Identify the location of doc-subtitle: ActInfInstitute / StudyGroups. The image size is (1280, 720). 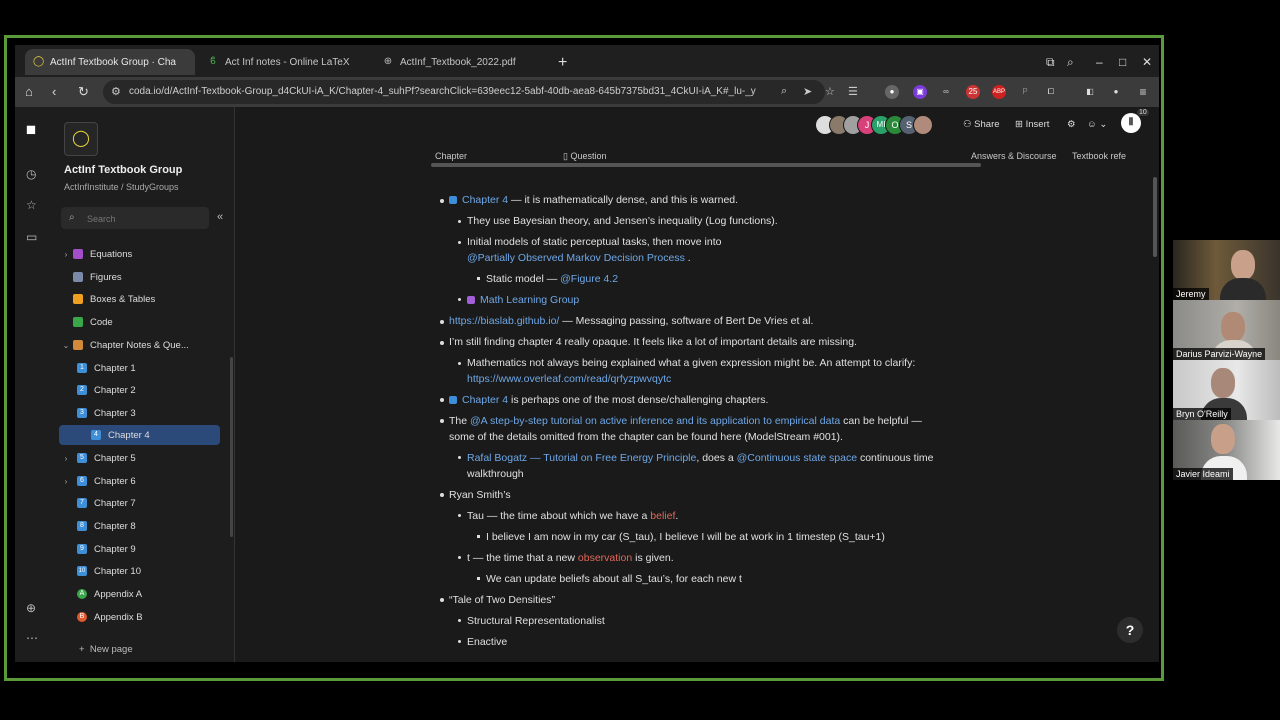
(121, 187).